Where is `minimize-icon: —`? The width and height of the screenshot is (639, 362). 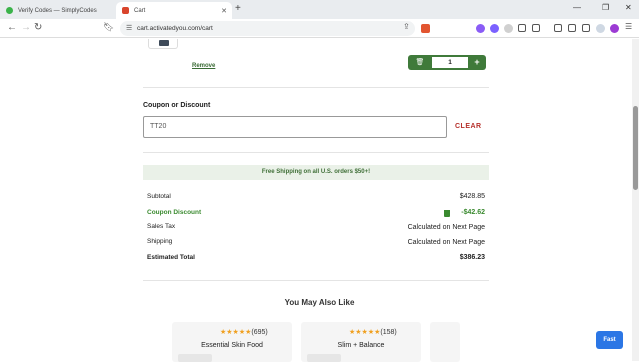
minimize-icon: — is located at coordinates (577, 7).